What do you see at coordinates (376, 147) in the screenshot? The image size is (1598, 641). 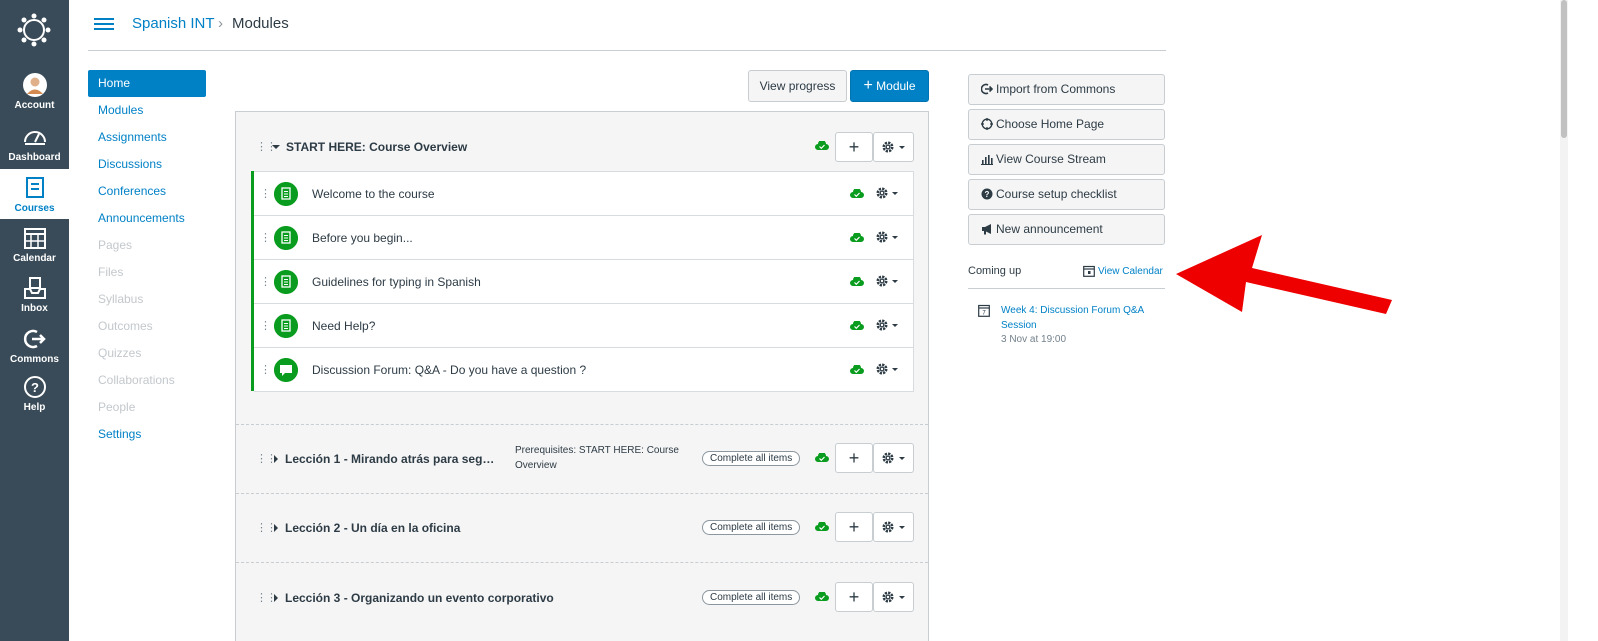 I see `module-title: START HERE: Course Overview` at bounding box center [376, 147].